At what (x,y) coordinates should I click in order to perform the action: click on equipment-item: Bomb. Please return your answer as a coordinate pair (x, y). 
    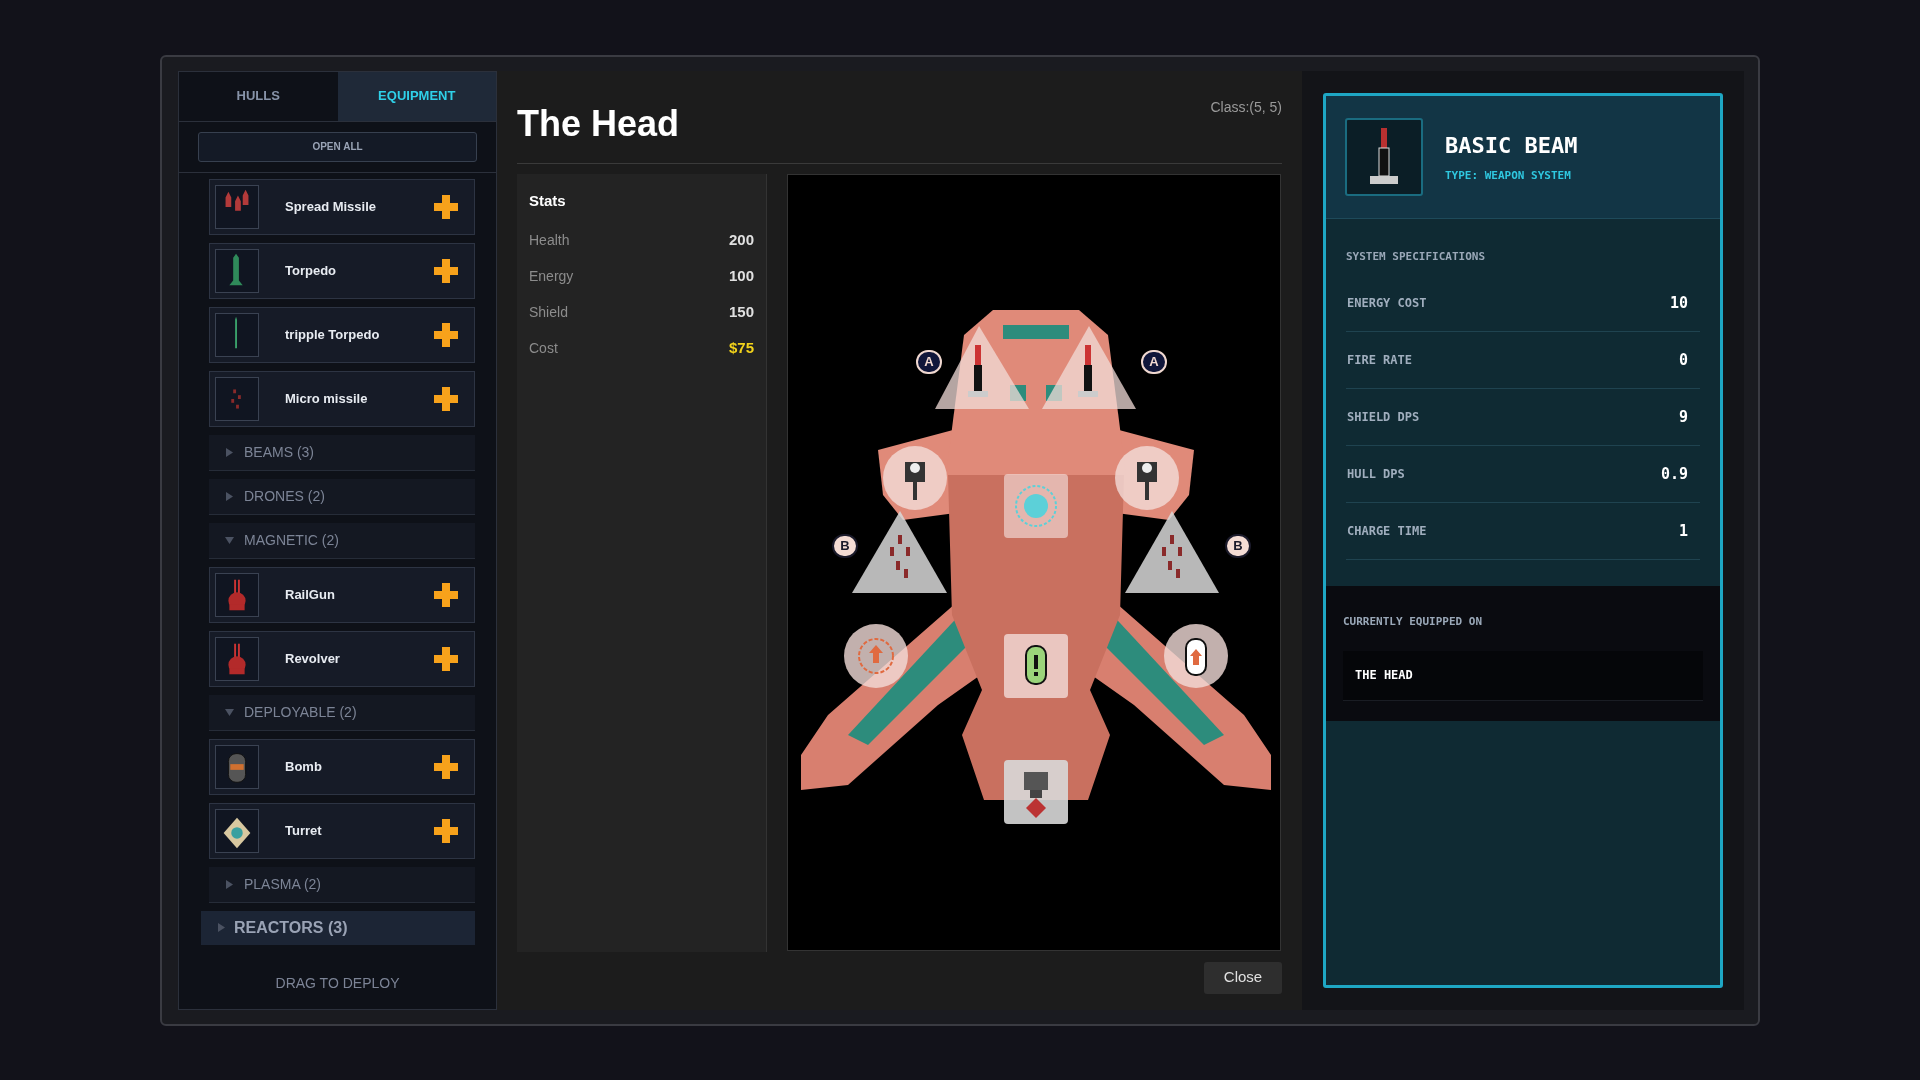
    Looking at the image, I should click on (342, 766).